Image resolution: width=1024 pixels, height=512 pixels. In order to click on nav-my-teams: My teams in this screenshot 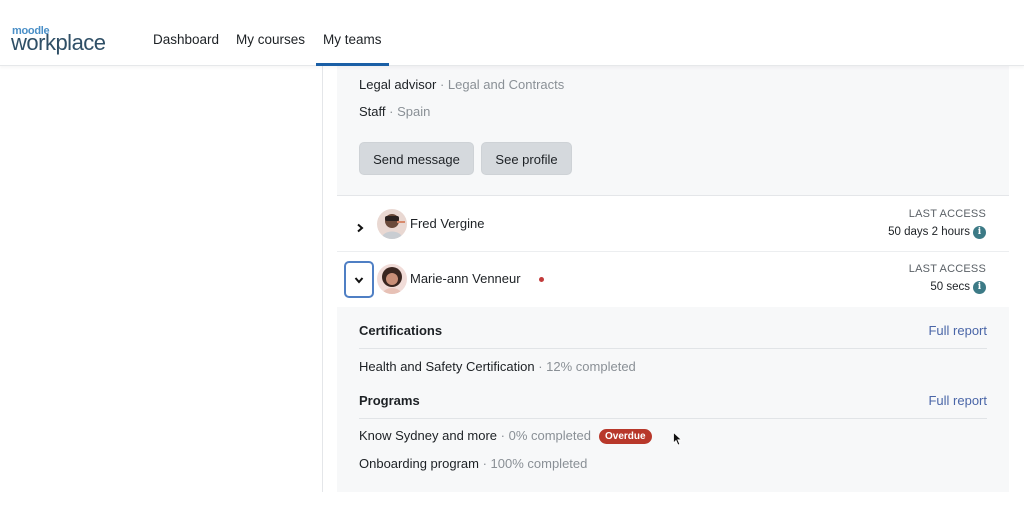, I will do `click(352, 33)`.